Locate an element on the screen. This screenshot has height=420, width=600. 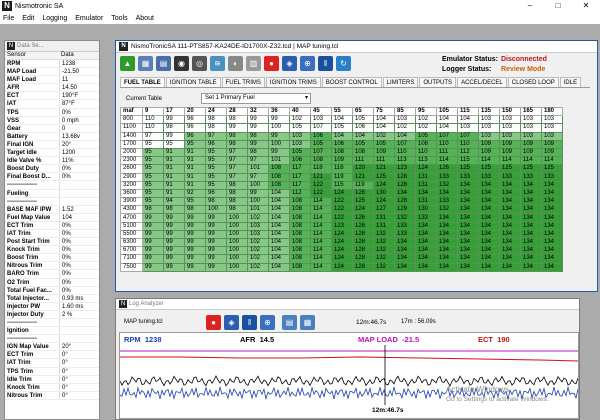
table-cell: 132 is located at coordinates (384, 267).